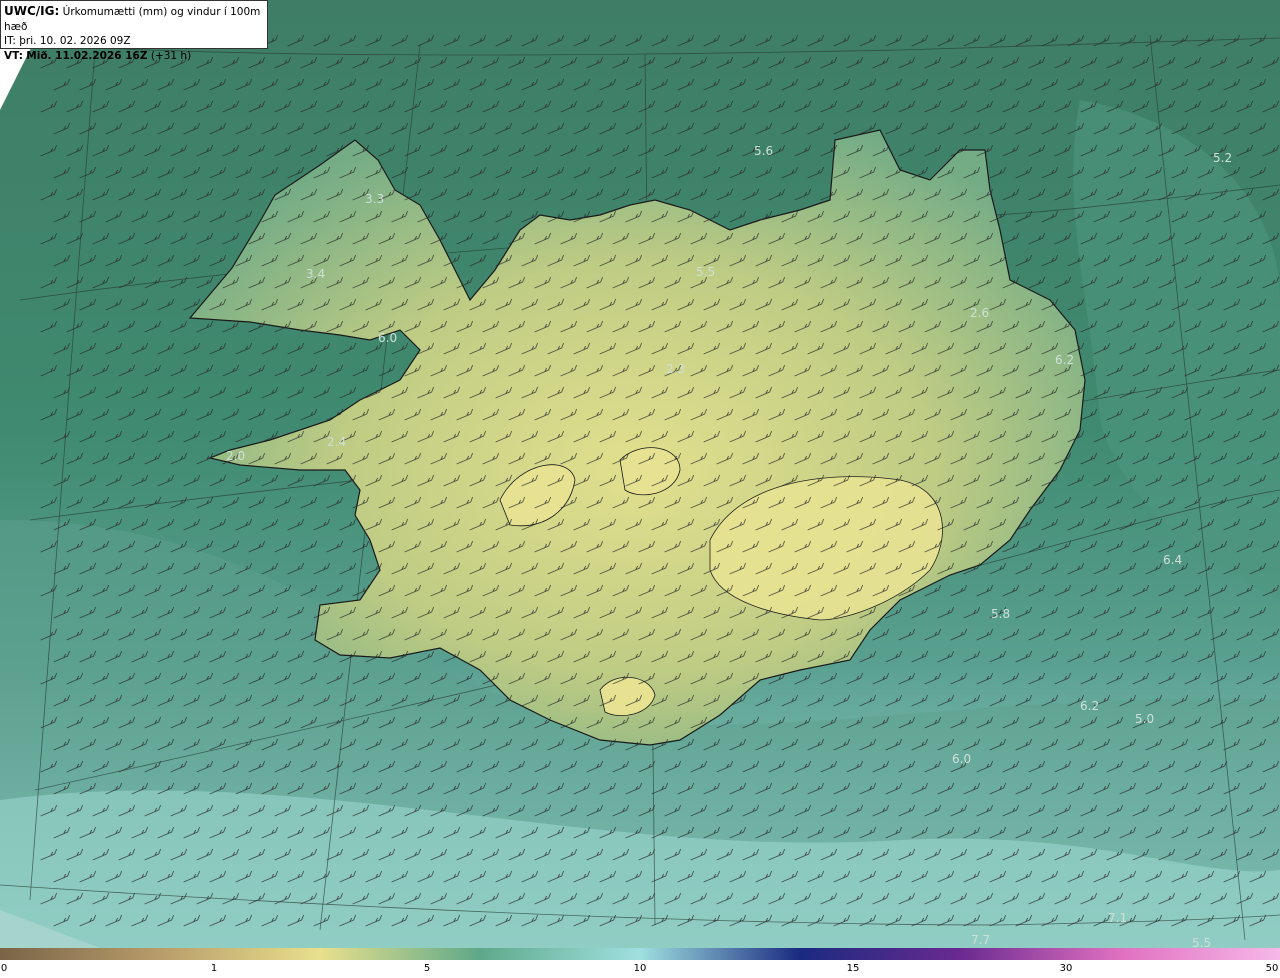 The image size is (1280, 978). Describe the element at coordinates (1222, 158) in the screenshot. I see `value-label: 5.2` at that location.